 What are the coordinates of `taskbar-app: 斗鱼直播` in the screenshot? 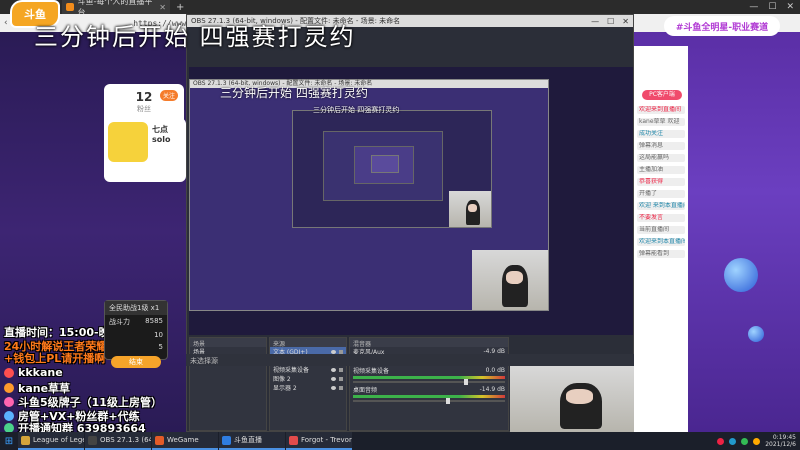 It's located at (252, 441).